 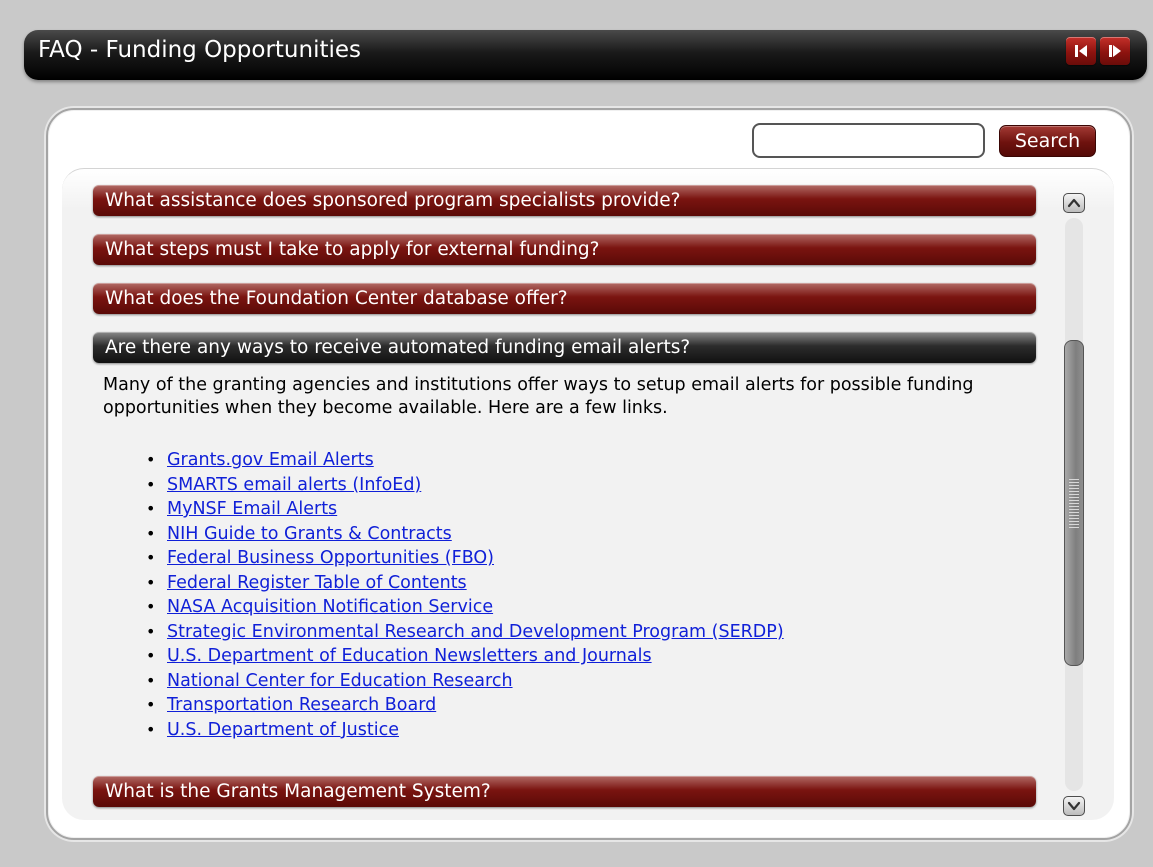 I want to click on list-item: • Grants.gov Email Alerts, so click(x=260, y=460).